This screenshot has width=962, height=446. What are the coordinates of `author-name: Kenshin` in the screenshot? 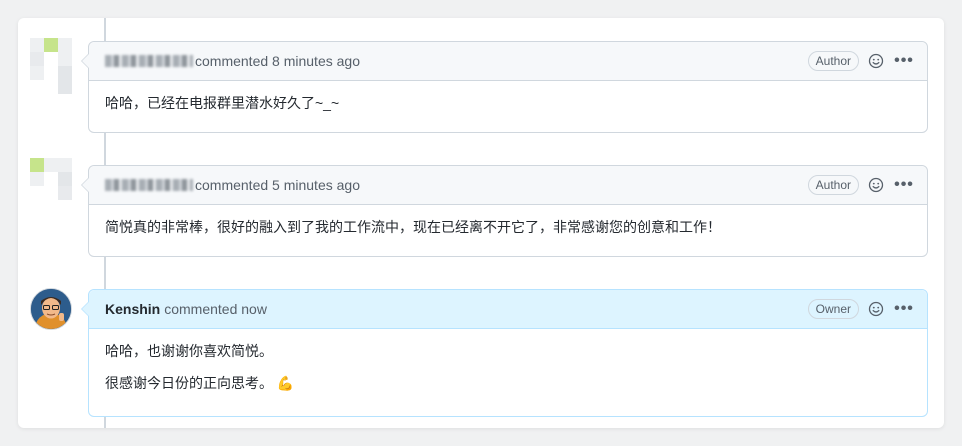 It's located at (132, 309).